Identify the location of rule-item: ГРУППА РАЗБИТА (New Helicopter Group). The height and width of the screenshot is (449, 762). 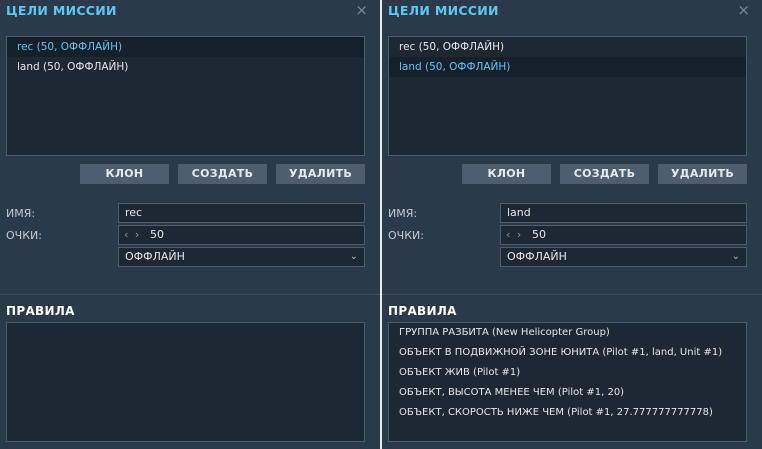
(567, 333).